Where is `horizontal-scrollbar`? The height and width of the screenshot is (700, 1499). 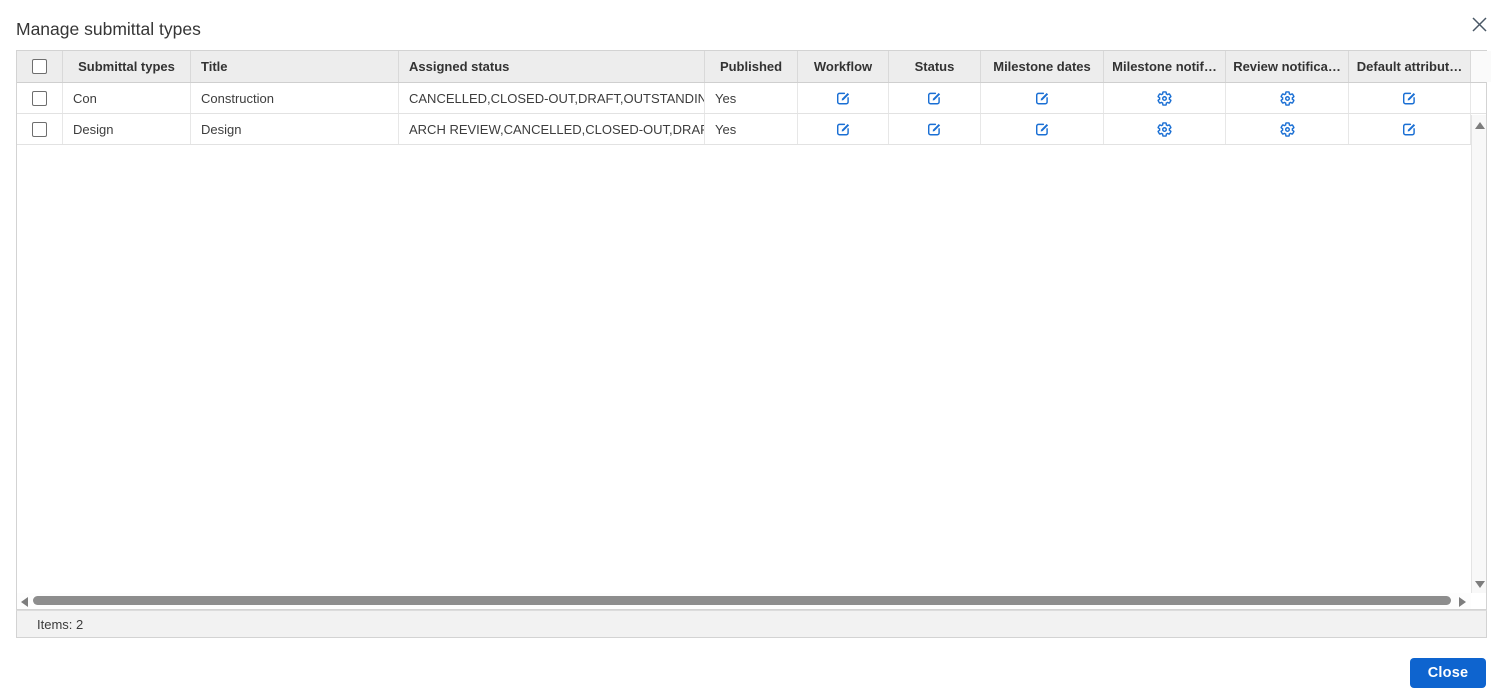
horizontal-scrollbar is located at coordinates (744, 601).